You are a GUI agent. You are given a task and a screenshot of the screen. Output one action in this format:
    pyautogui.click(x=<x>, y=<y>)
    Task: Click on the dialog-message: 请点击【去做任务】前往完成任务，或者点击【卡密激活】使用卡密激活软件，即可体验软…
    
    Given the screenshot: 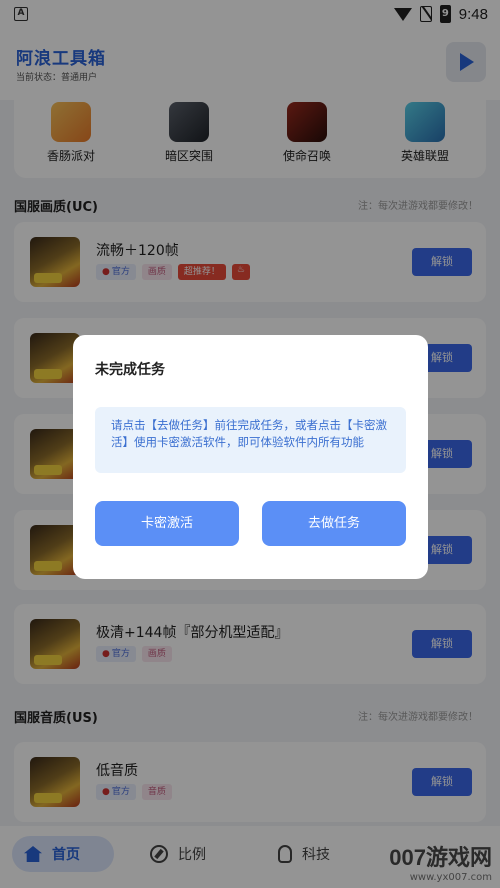 What is the action you would take?
    pyautogui.click(x=250, y=440)
    